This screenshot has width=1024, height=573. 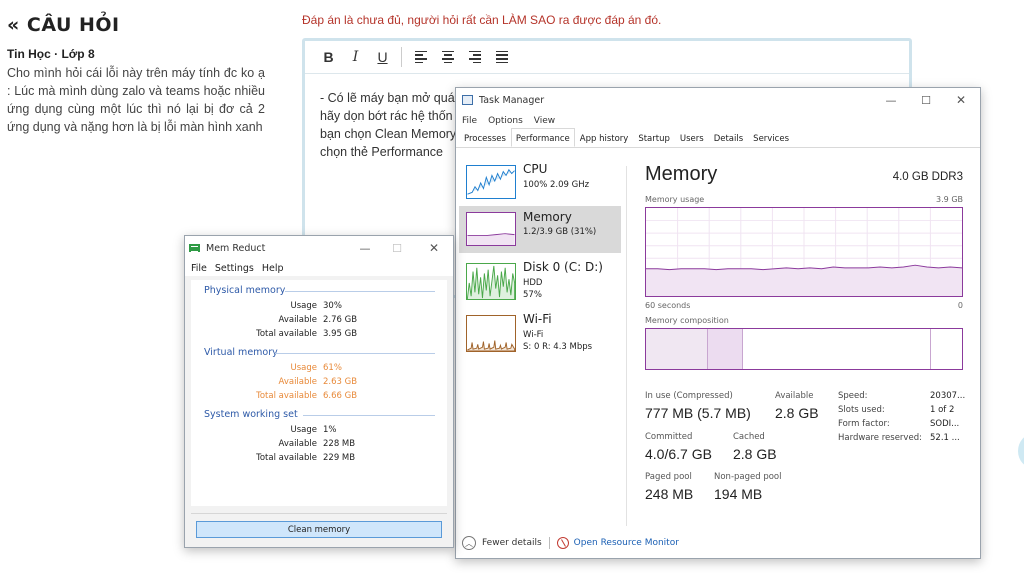 I want to click on available-label: Available, so click(x=794, y=396).